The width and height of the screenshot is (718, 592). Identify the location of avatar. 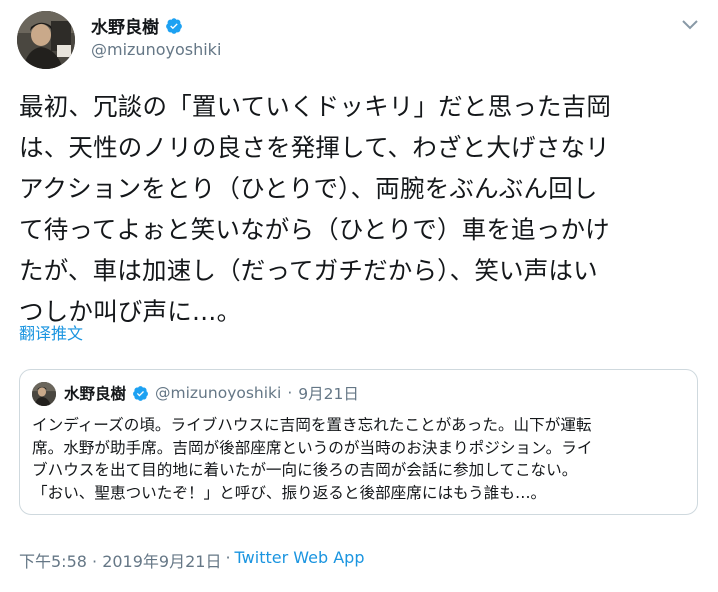
(46, 40).